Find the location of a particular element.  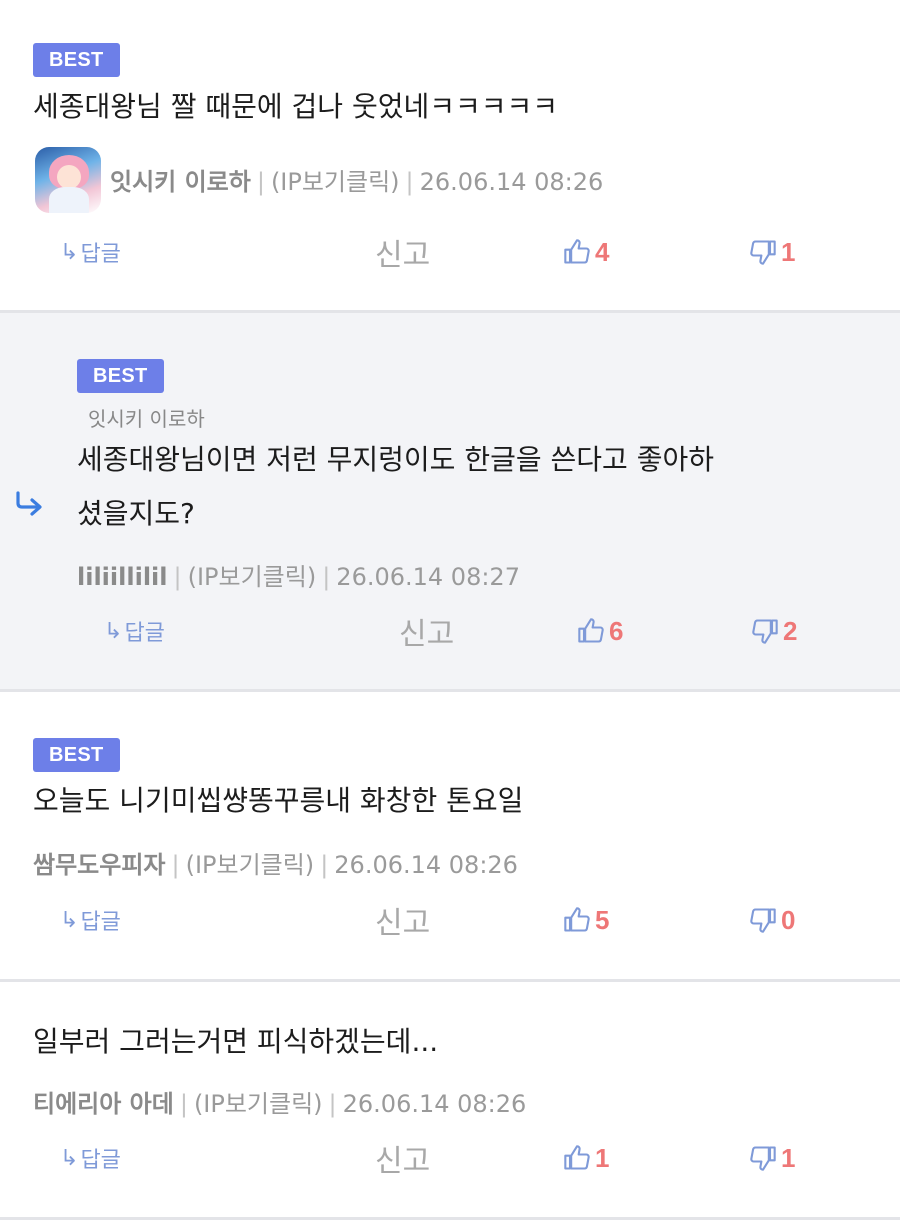

comment-text-line-1: 세종대왕님이면 저런 무지렁이도 한글을 쓴다고 좋아하 is located at coordinates (395, 459).